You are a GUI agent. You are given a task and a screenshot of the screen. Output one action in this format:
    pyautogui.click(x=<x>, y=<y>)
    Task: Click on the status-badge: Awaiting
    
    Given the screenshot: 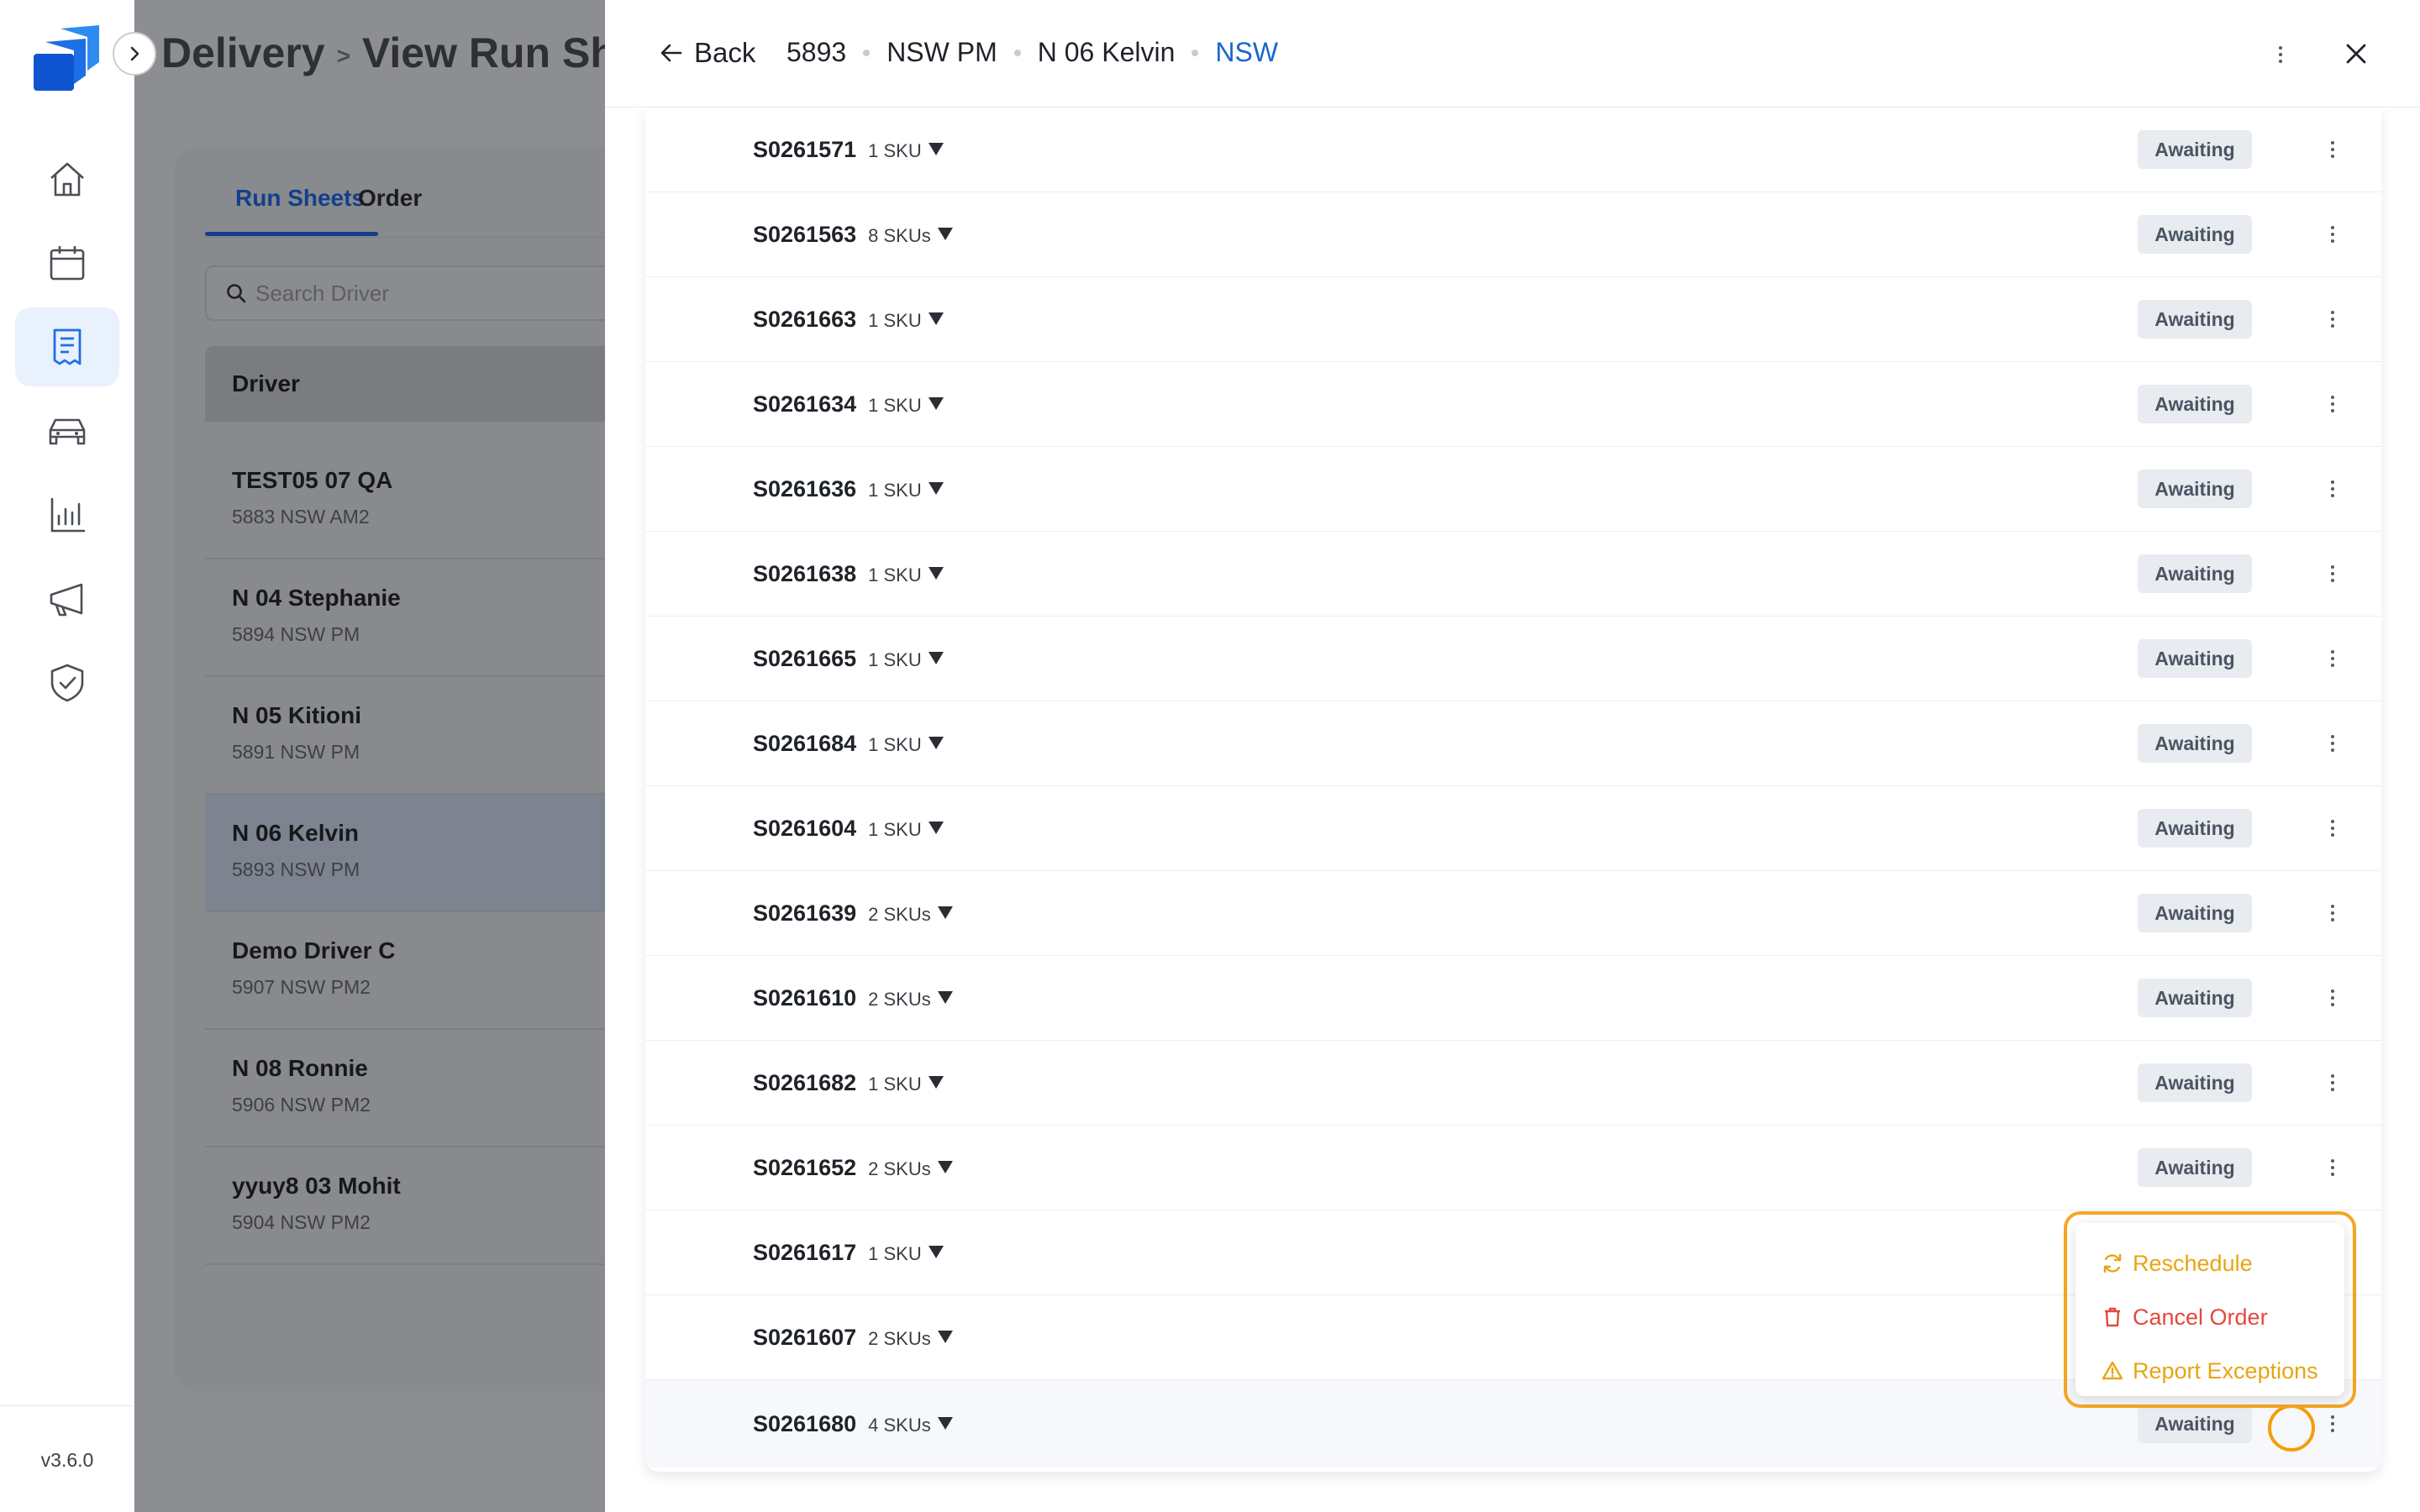 What is the action you would take?
    pyautogui.click(x=2195, y=404)
    